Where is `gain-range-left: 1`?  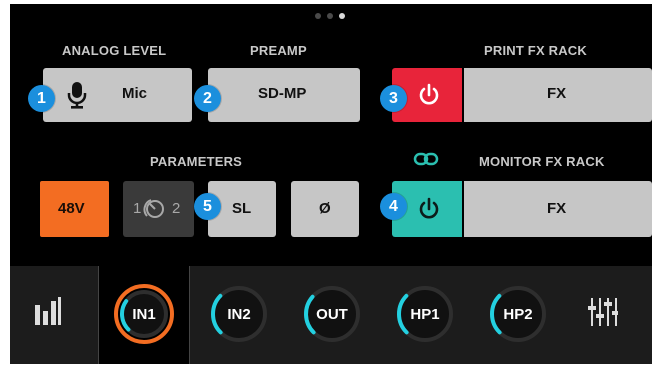
gain-range-left: 1 is located at coordinates (137, 208).